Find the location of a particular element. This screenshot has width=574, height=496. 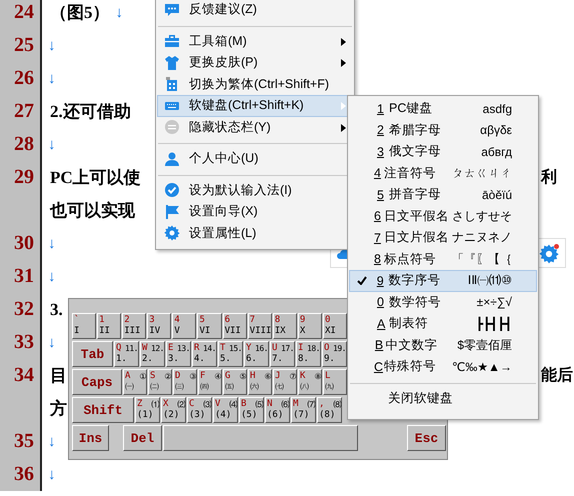

line-number: 28 is located at coordinates (21, 144).